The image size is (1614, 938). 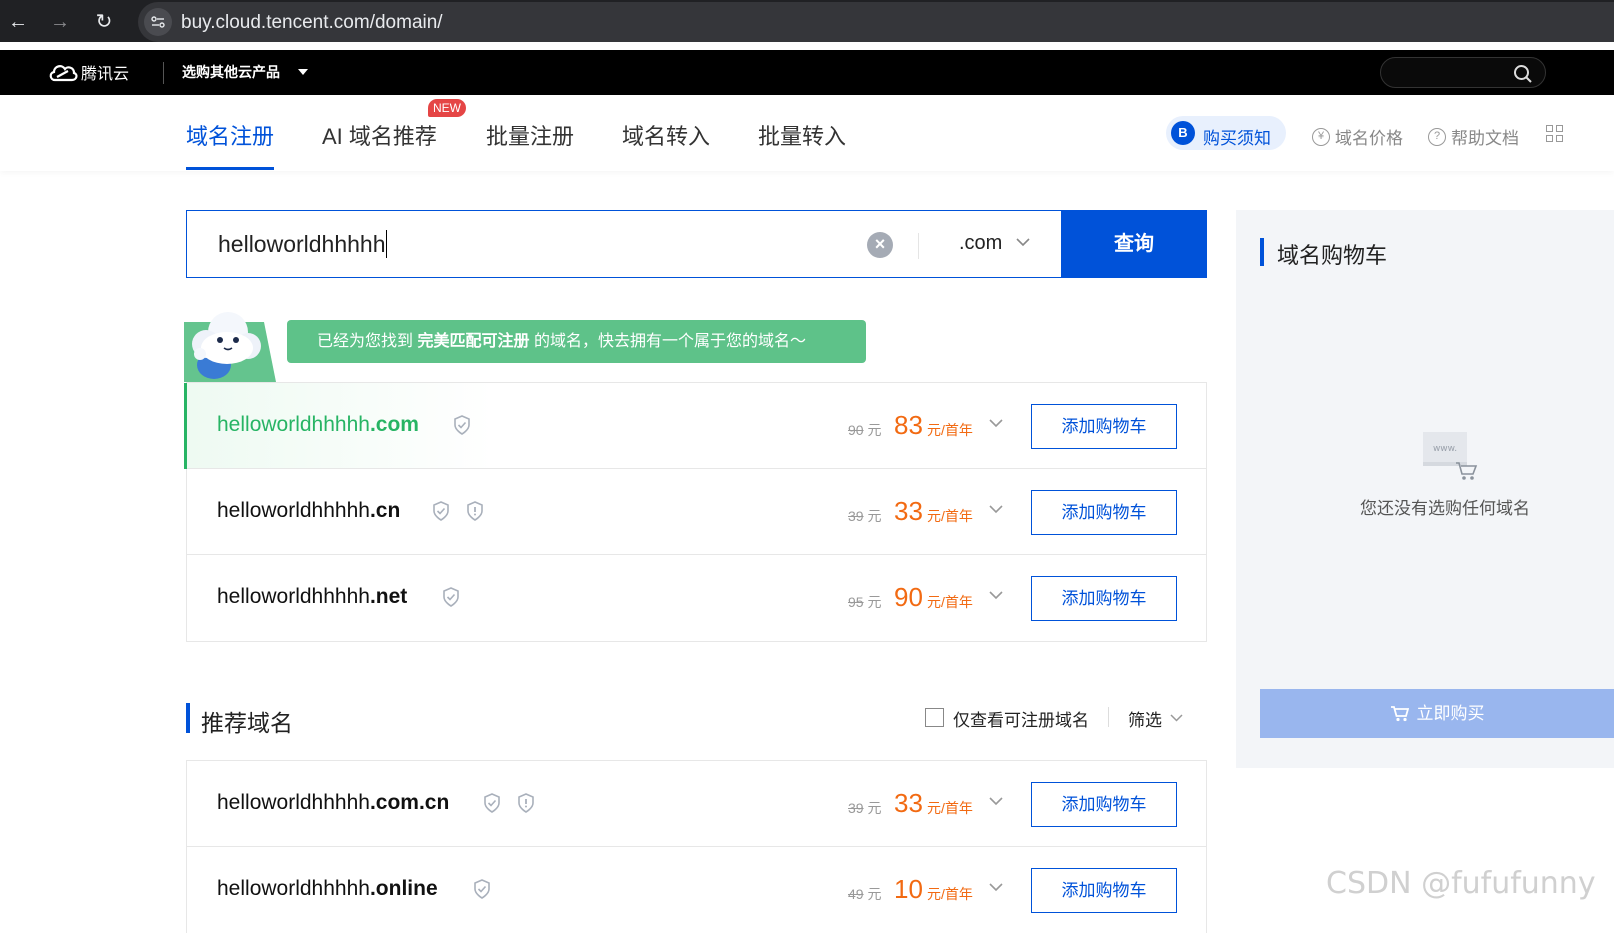 What do you see at coordinates (1523, 74) in the screenshot?
I see `search-icon` at bounding box center [1523, 74].